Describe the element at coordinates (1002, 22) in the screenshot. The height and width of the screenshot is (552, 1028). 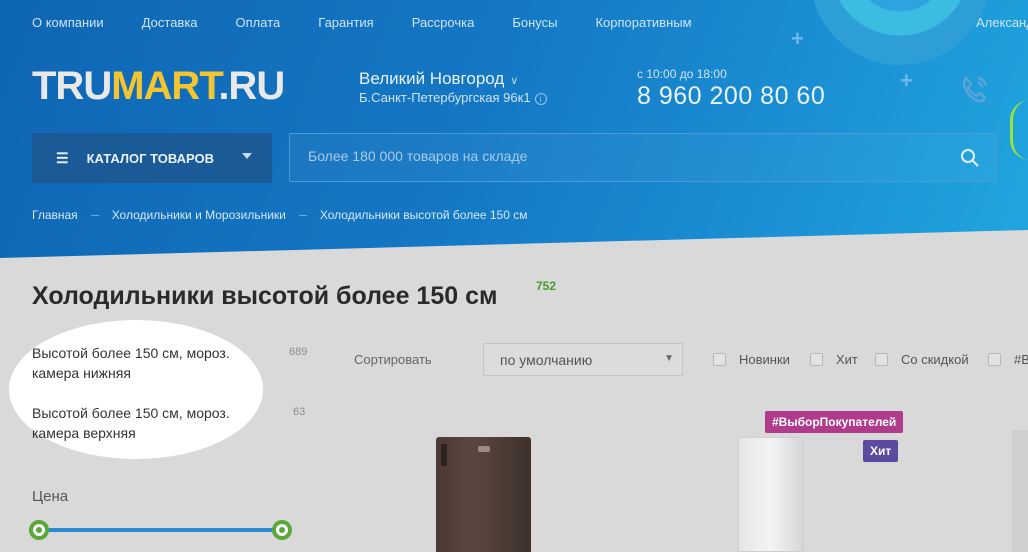
I see `user-account-link: Александ` at that location.